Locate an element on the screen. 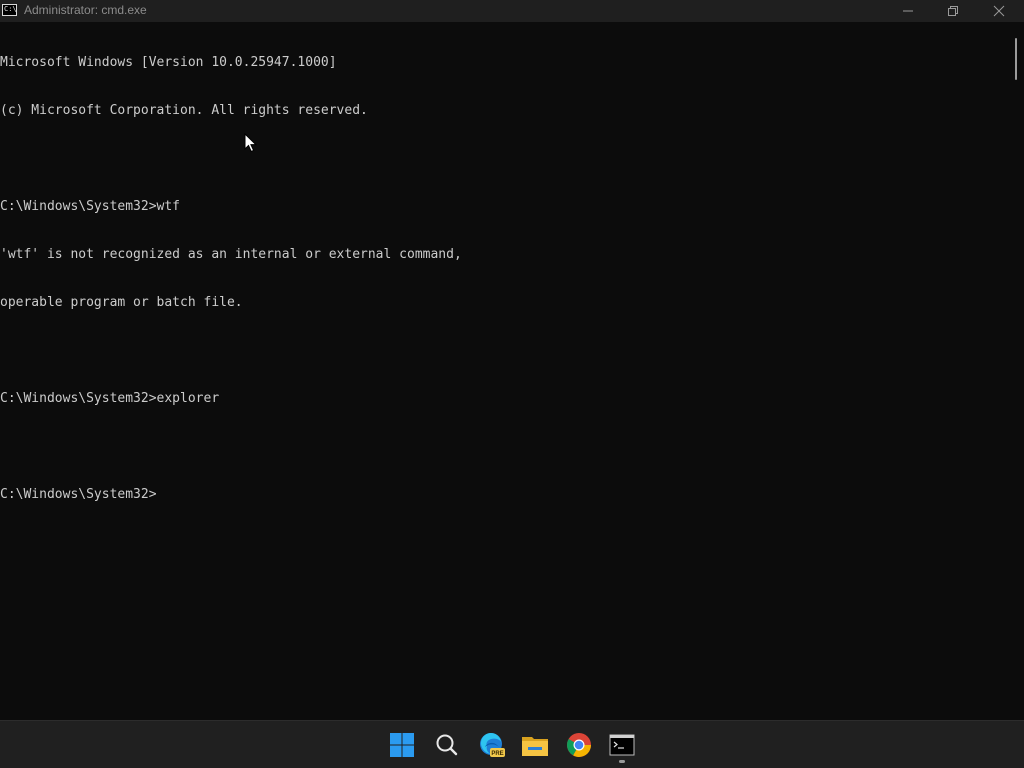 The height and width of the screenshot is (768, 1024). chrome-button is located at coordinates (579, 745).